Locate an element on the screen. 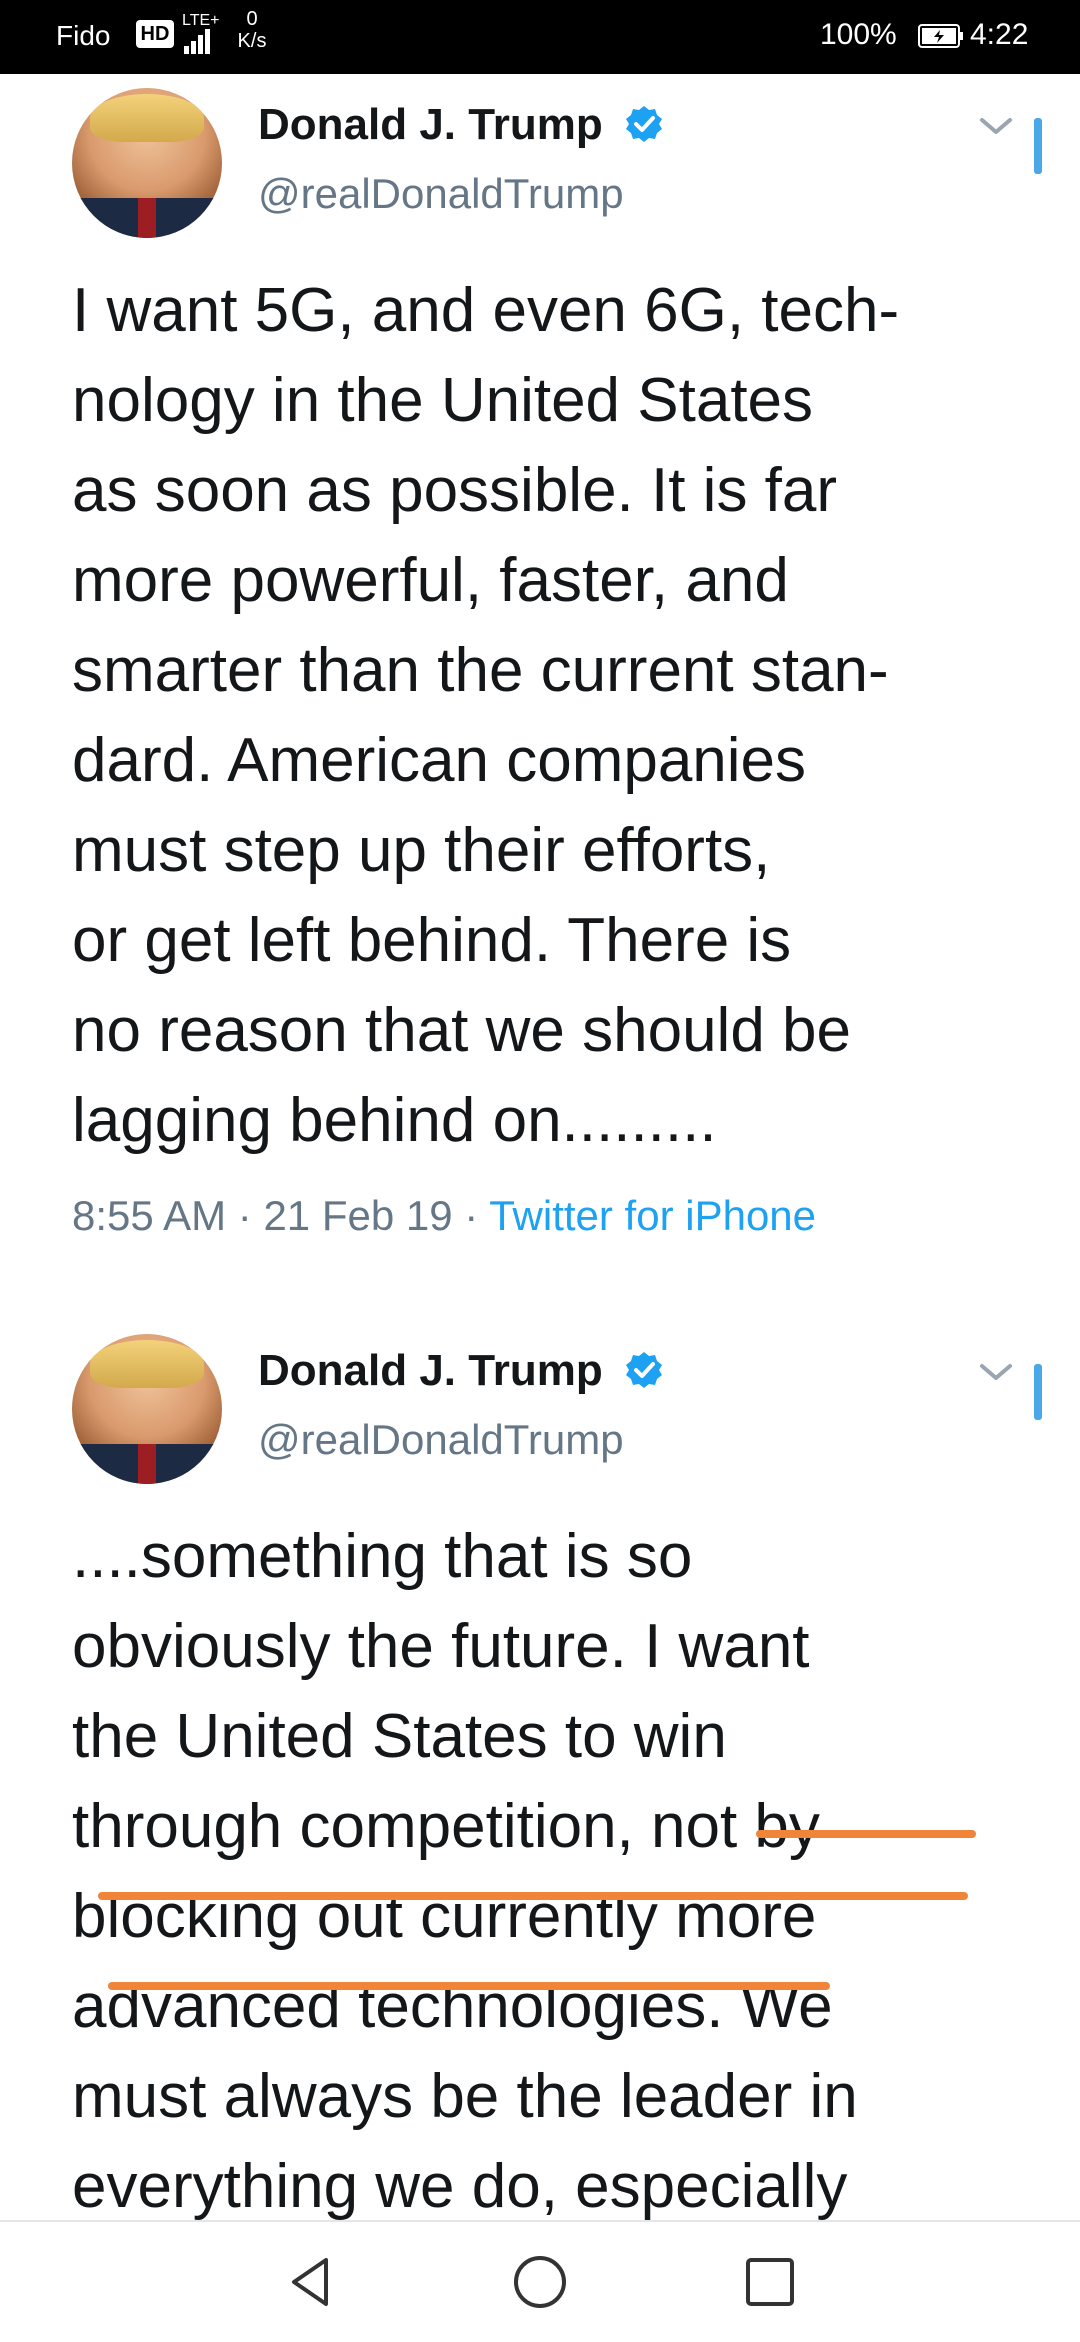 The height and width of the screenshot is (2342, 1080). back-icon is located at coordinates (310, 2282).